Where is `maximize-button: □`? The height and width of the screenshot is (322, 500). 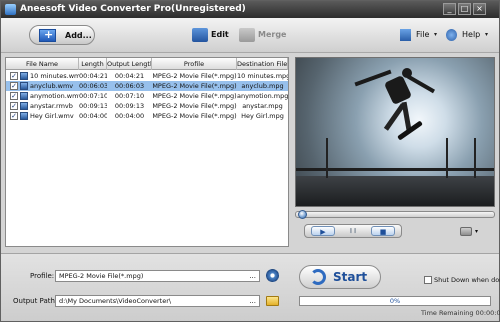 maximize-button: □ is located at coordinates (464, 9).